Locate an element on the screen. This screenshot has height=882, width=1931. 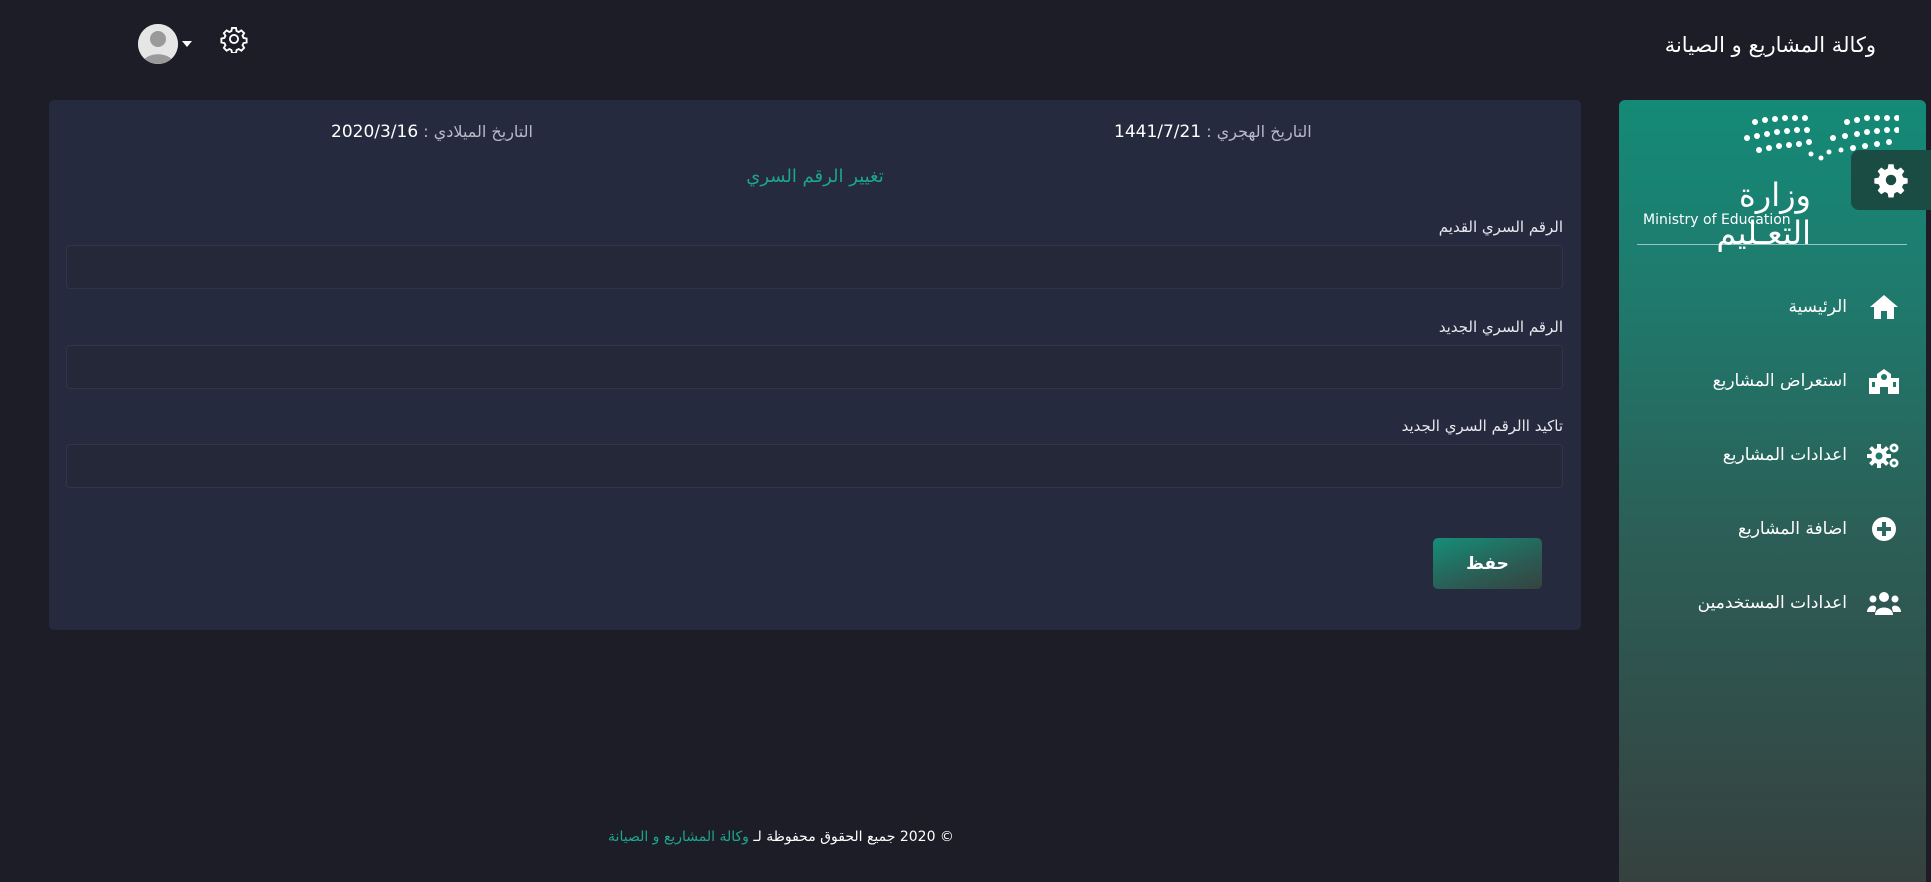
gregorian-date-label: التاريخ الميلادي : is located at coordinates (478, 131).